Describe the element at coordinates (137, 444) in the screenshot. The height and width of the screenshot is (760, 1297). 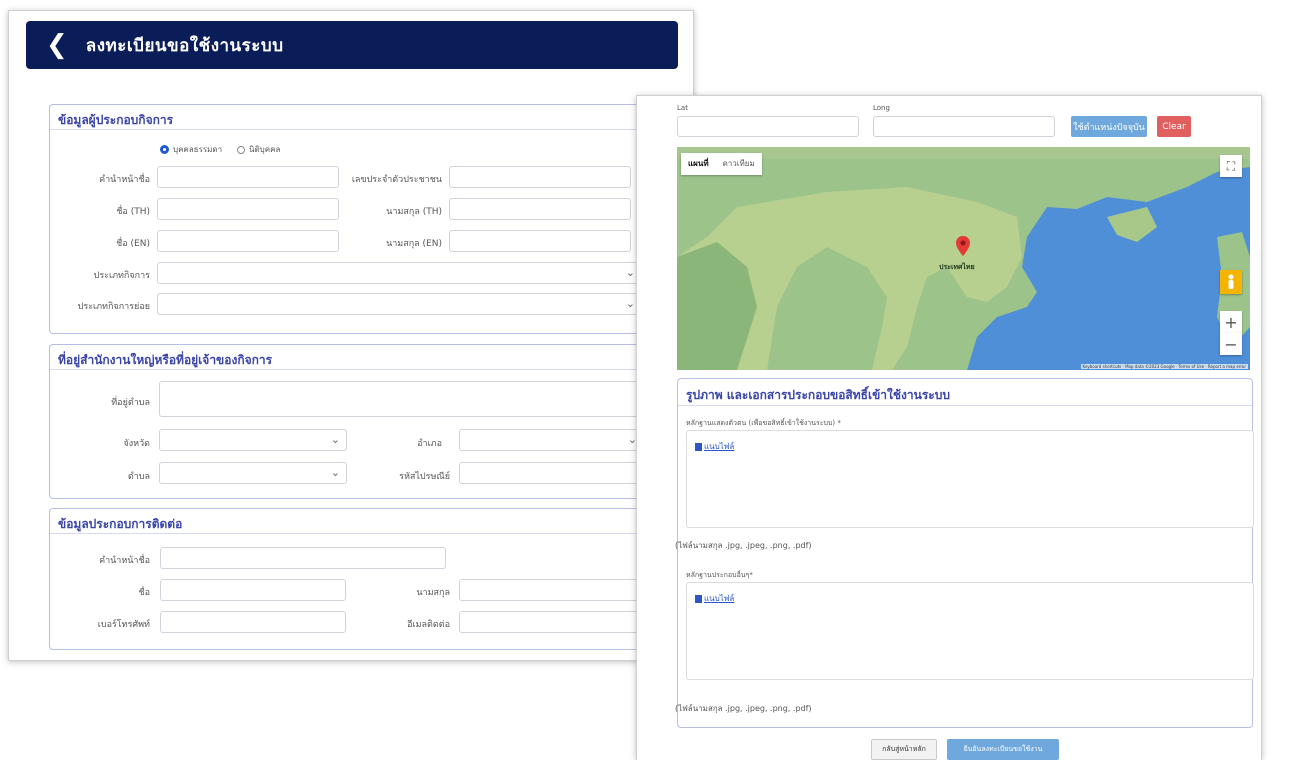
I see `field-label: จังหวัด` at that location.